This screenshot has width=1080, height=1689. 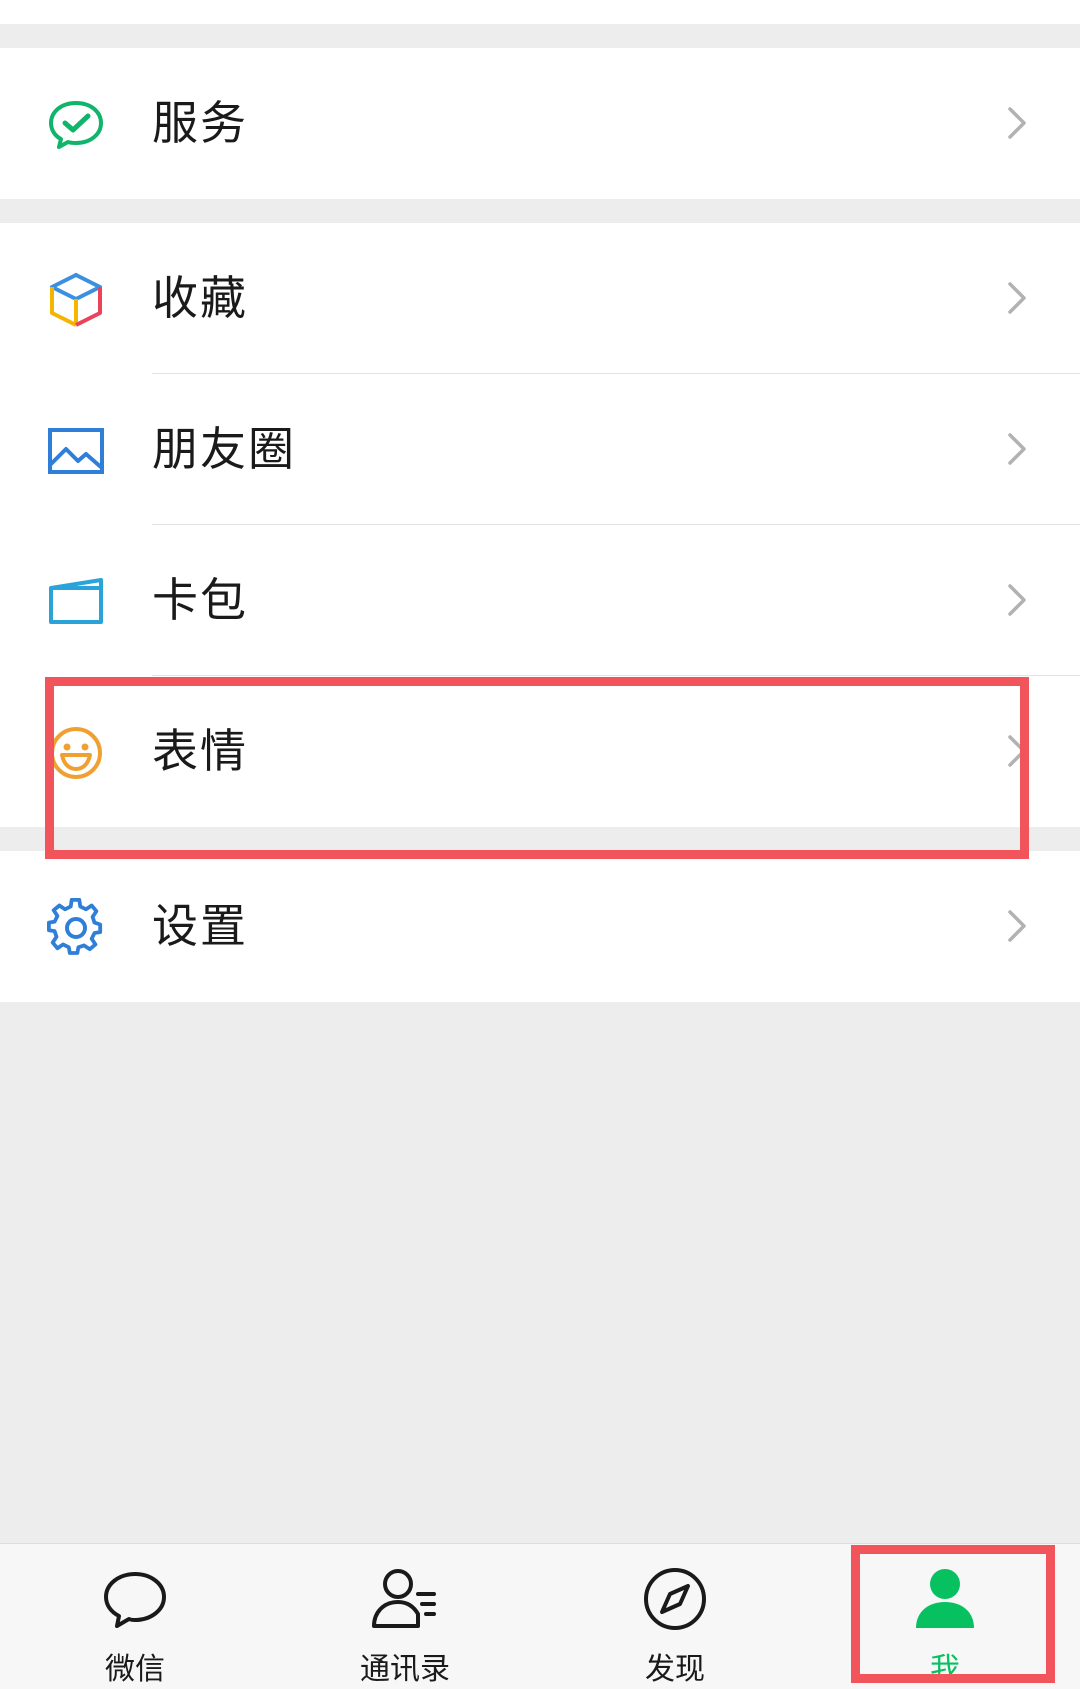 I want to click on menu-group-settings: 设置, so click(x=540, y=926).